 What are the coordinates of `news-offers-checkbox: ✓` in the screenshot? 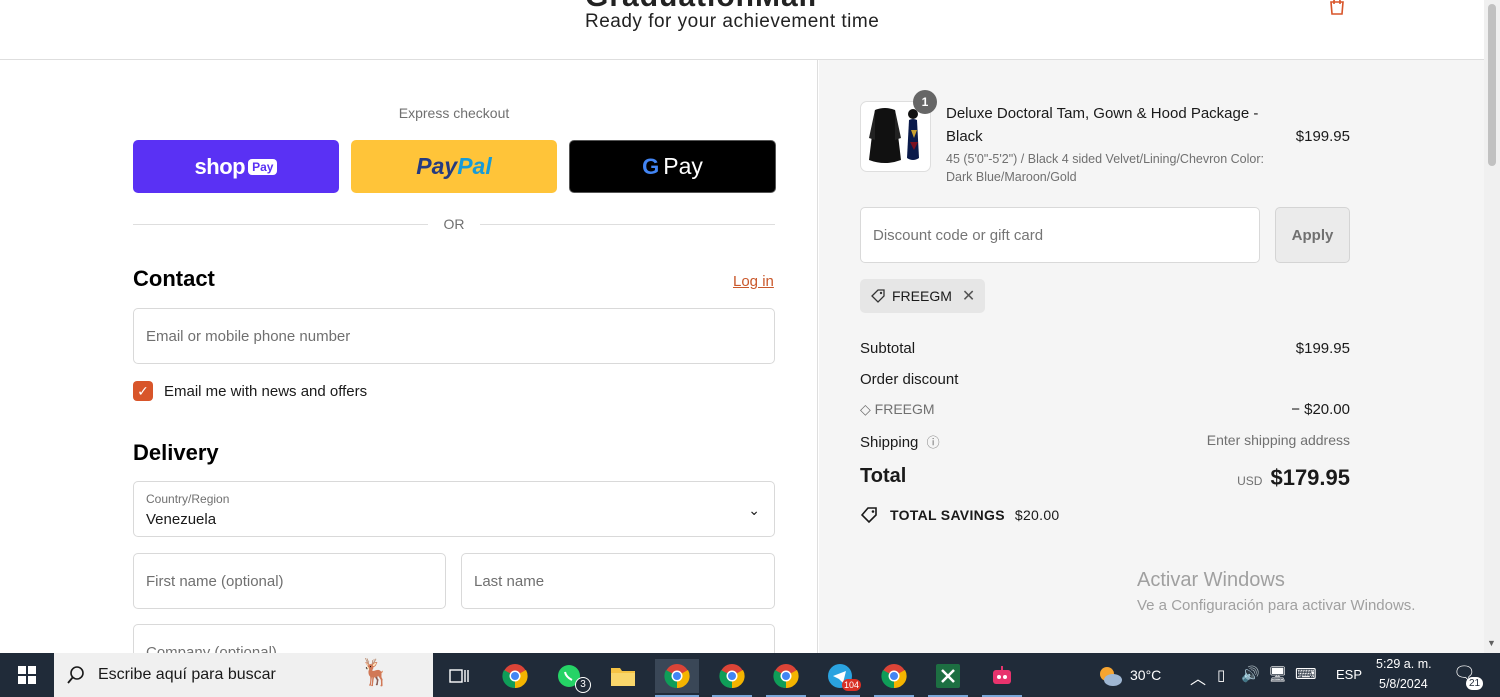 It's located at (143, 391).